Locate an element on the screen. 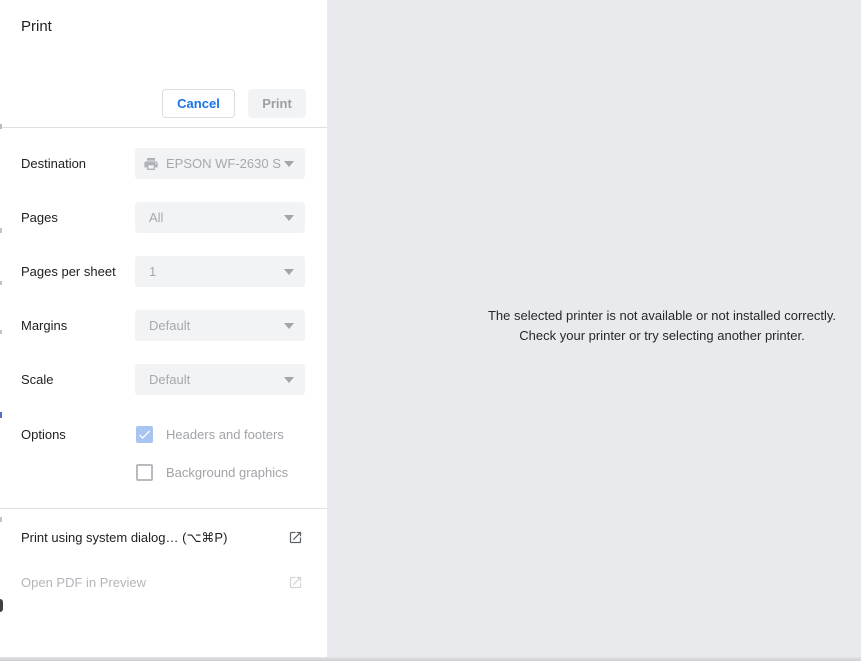  check-icon is located at coordinates (145, 434).